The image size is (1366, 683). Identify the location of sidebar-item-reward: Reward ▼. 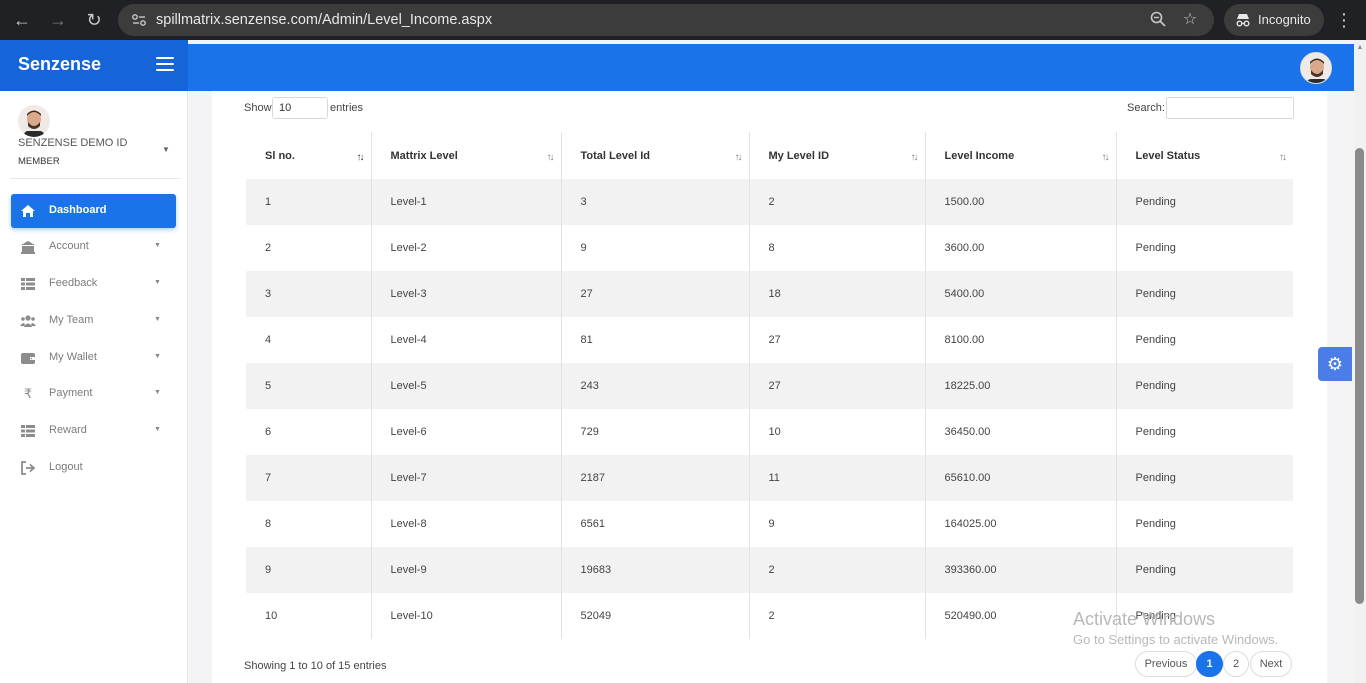
(93, 431).